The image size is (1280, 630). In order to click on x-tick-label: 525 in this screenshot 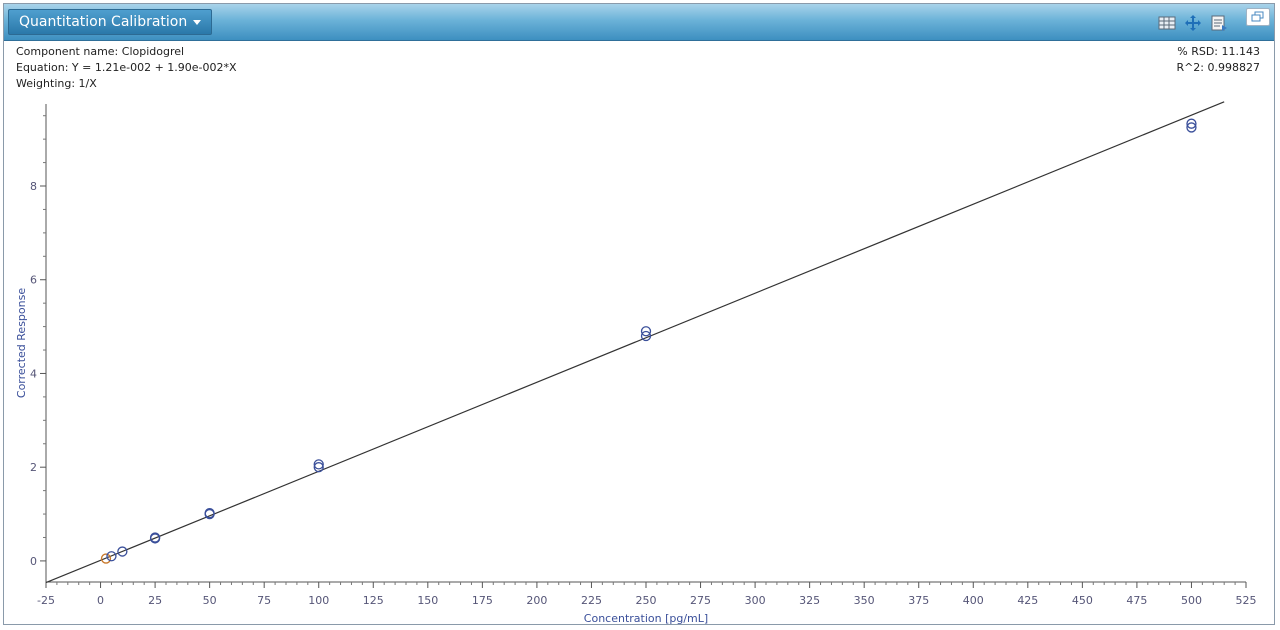, I will do `click(1246, 600)`.